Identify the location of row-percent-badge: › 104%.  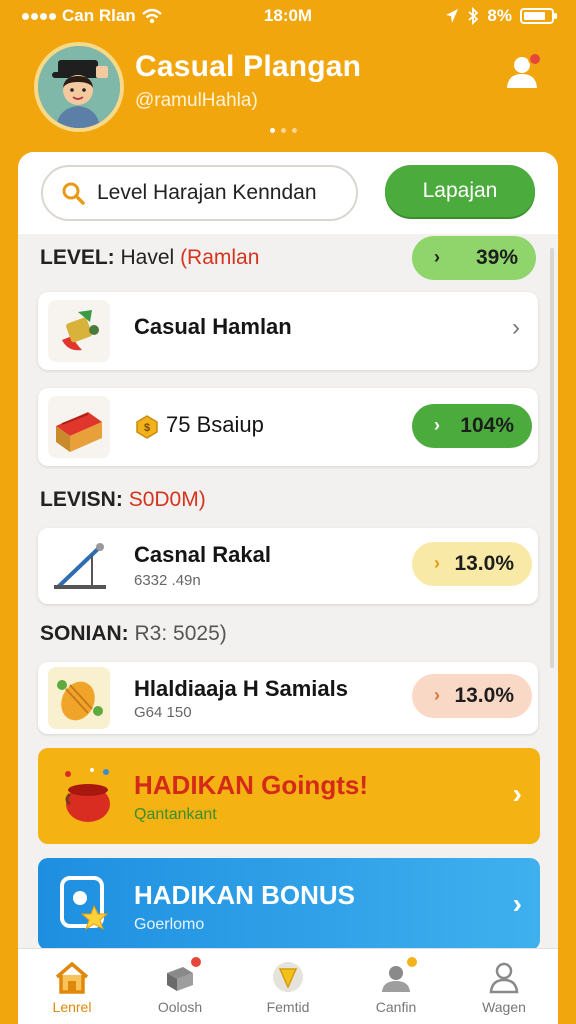
(472, 426).